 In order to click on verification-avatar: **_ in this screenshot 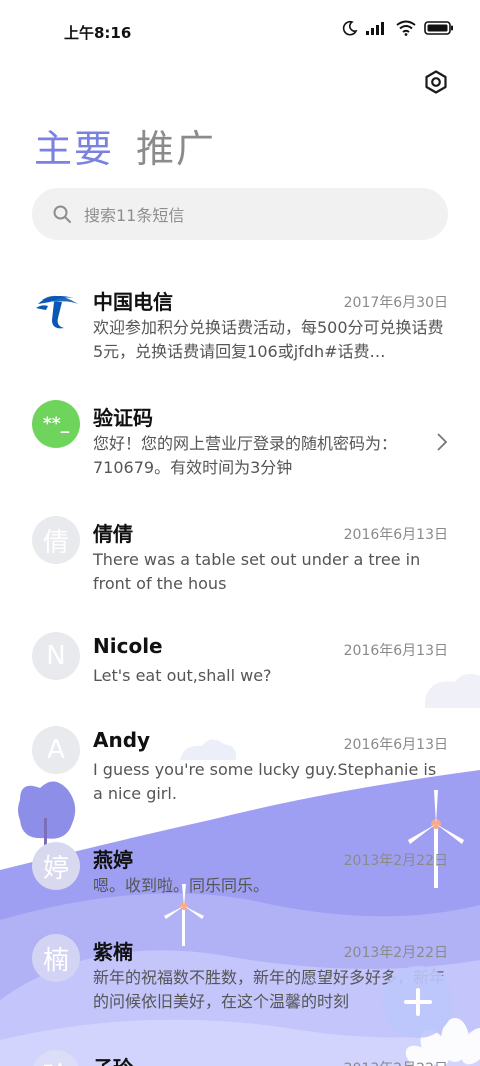, I will do `click(56, 424)`.